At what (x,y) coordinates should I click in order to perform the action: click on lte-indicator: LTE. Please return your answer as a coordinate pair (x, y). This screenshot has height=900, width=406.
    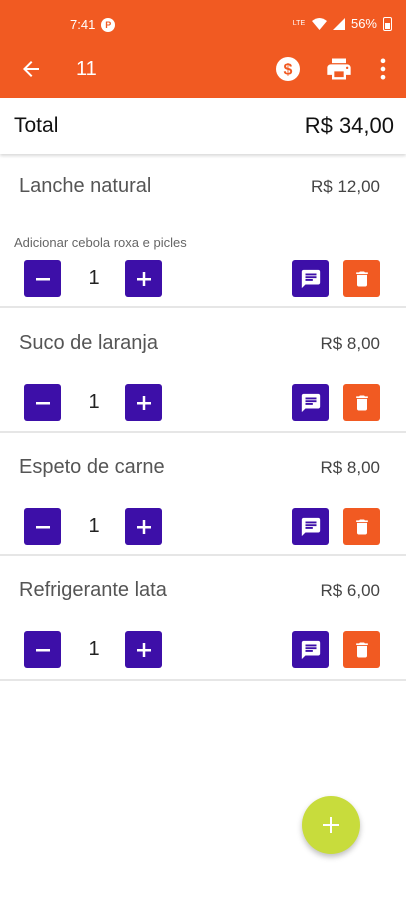
    Looking at the image, I should click on (299, 23).